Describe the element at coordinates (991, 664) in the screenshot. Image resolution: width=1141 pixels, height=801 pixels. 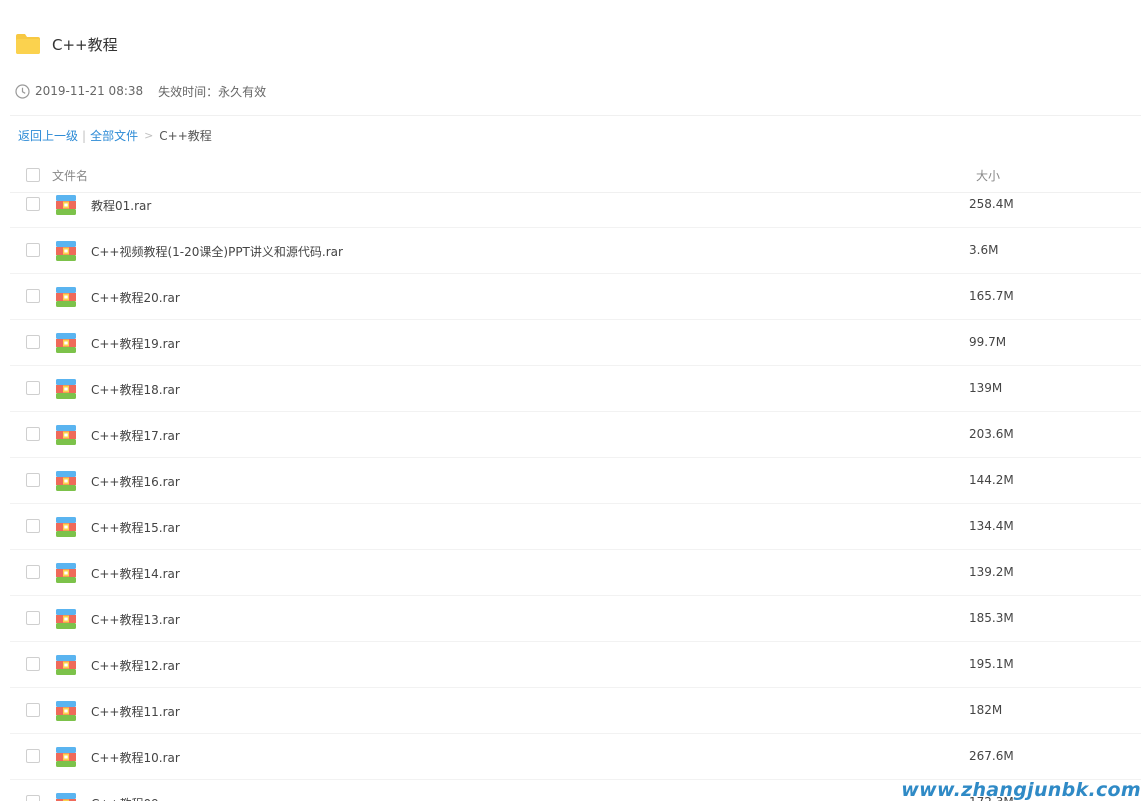
I see `file-size: 195.1M` at that location.